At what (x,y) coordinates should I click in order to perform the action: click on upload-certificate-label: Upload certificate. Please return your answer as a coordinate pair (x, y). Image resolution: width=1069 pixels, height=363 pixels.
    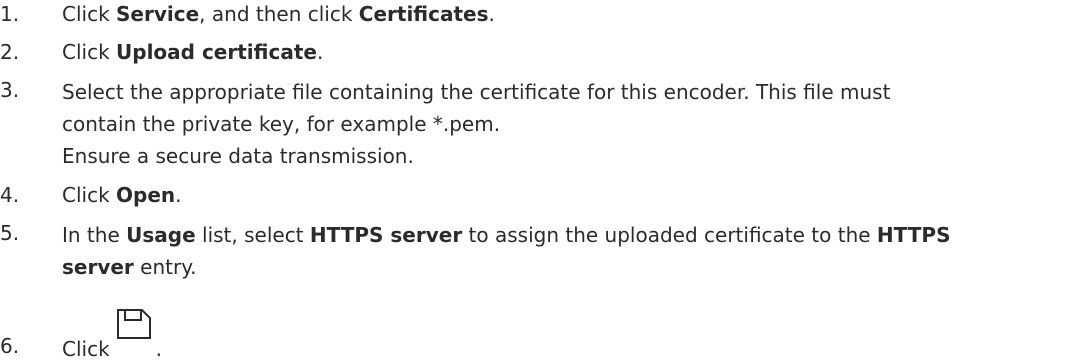
    Looking at the image, I should click on (216, 52).